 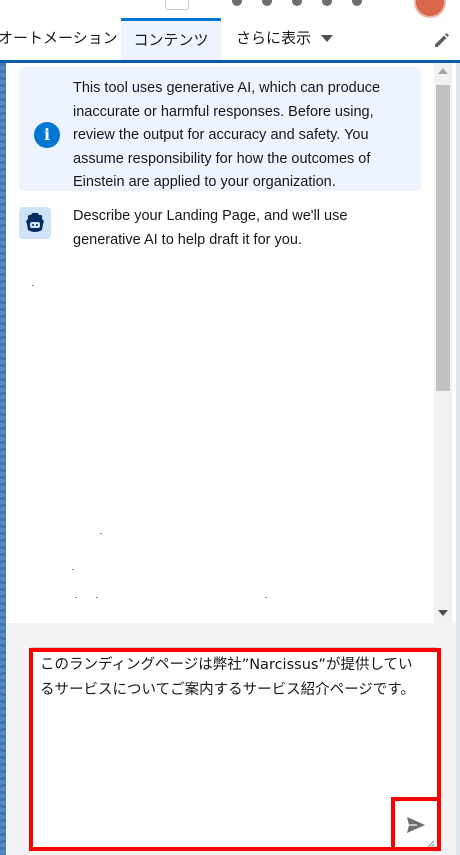 I want to click on einstein-bot-icon, so click(x=35, y=223).